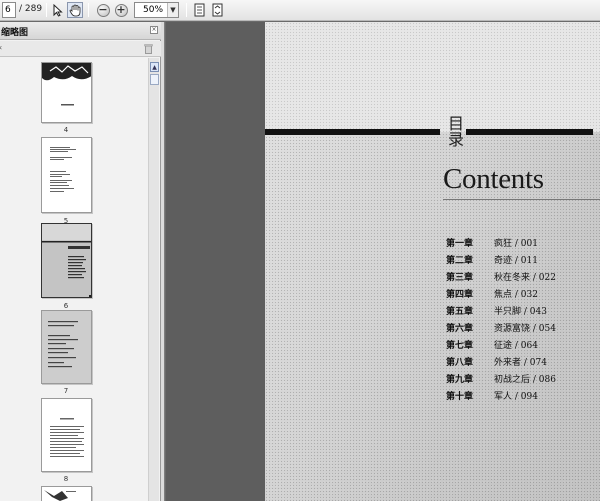  I want to click on toc-chapter: 第二章, so click(460, 261).